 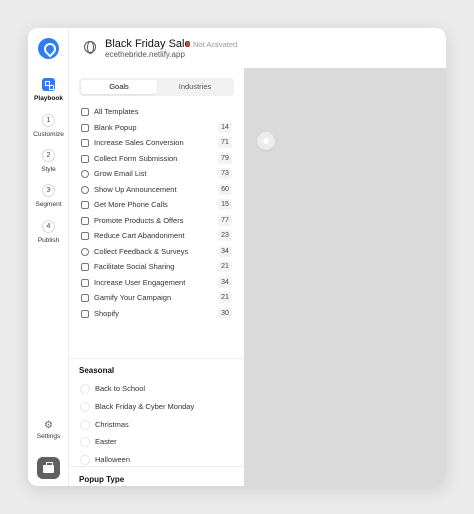 I want to click on step-number: 3, so click(x=48, y=190).